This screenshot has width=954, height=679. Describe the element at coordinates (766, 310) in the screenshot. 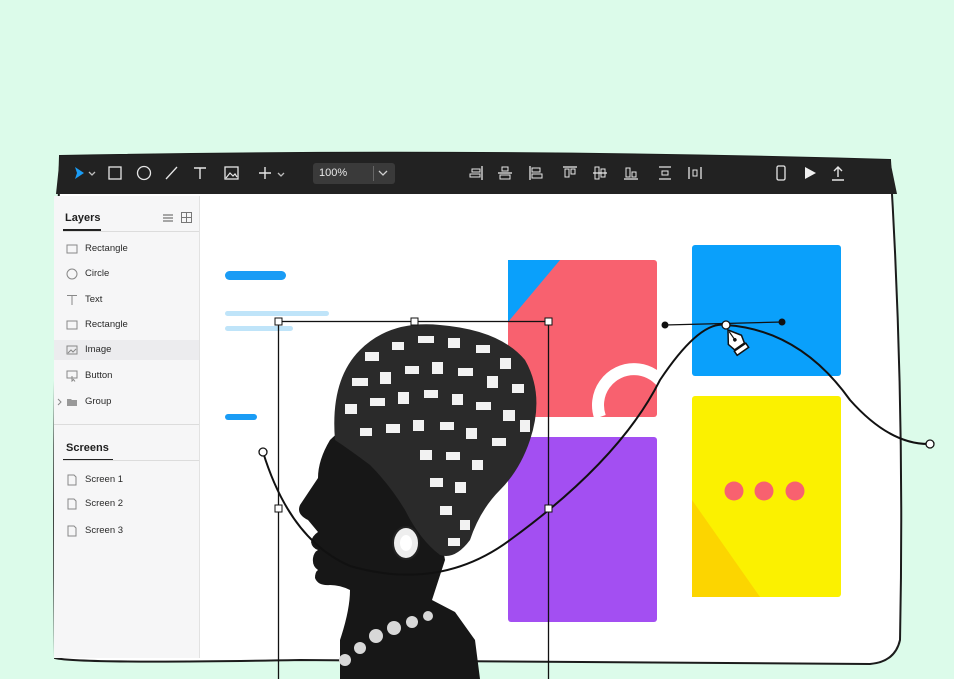

I see `blue-card` at that location.